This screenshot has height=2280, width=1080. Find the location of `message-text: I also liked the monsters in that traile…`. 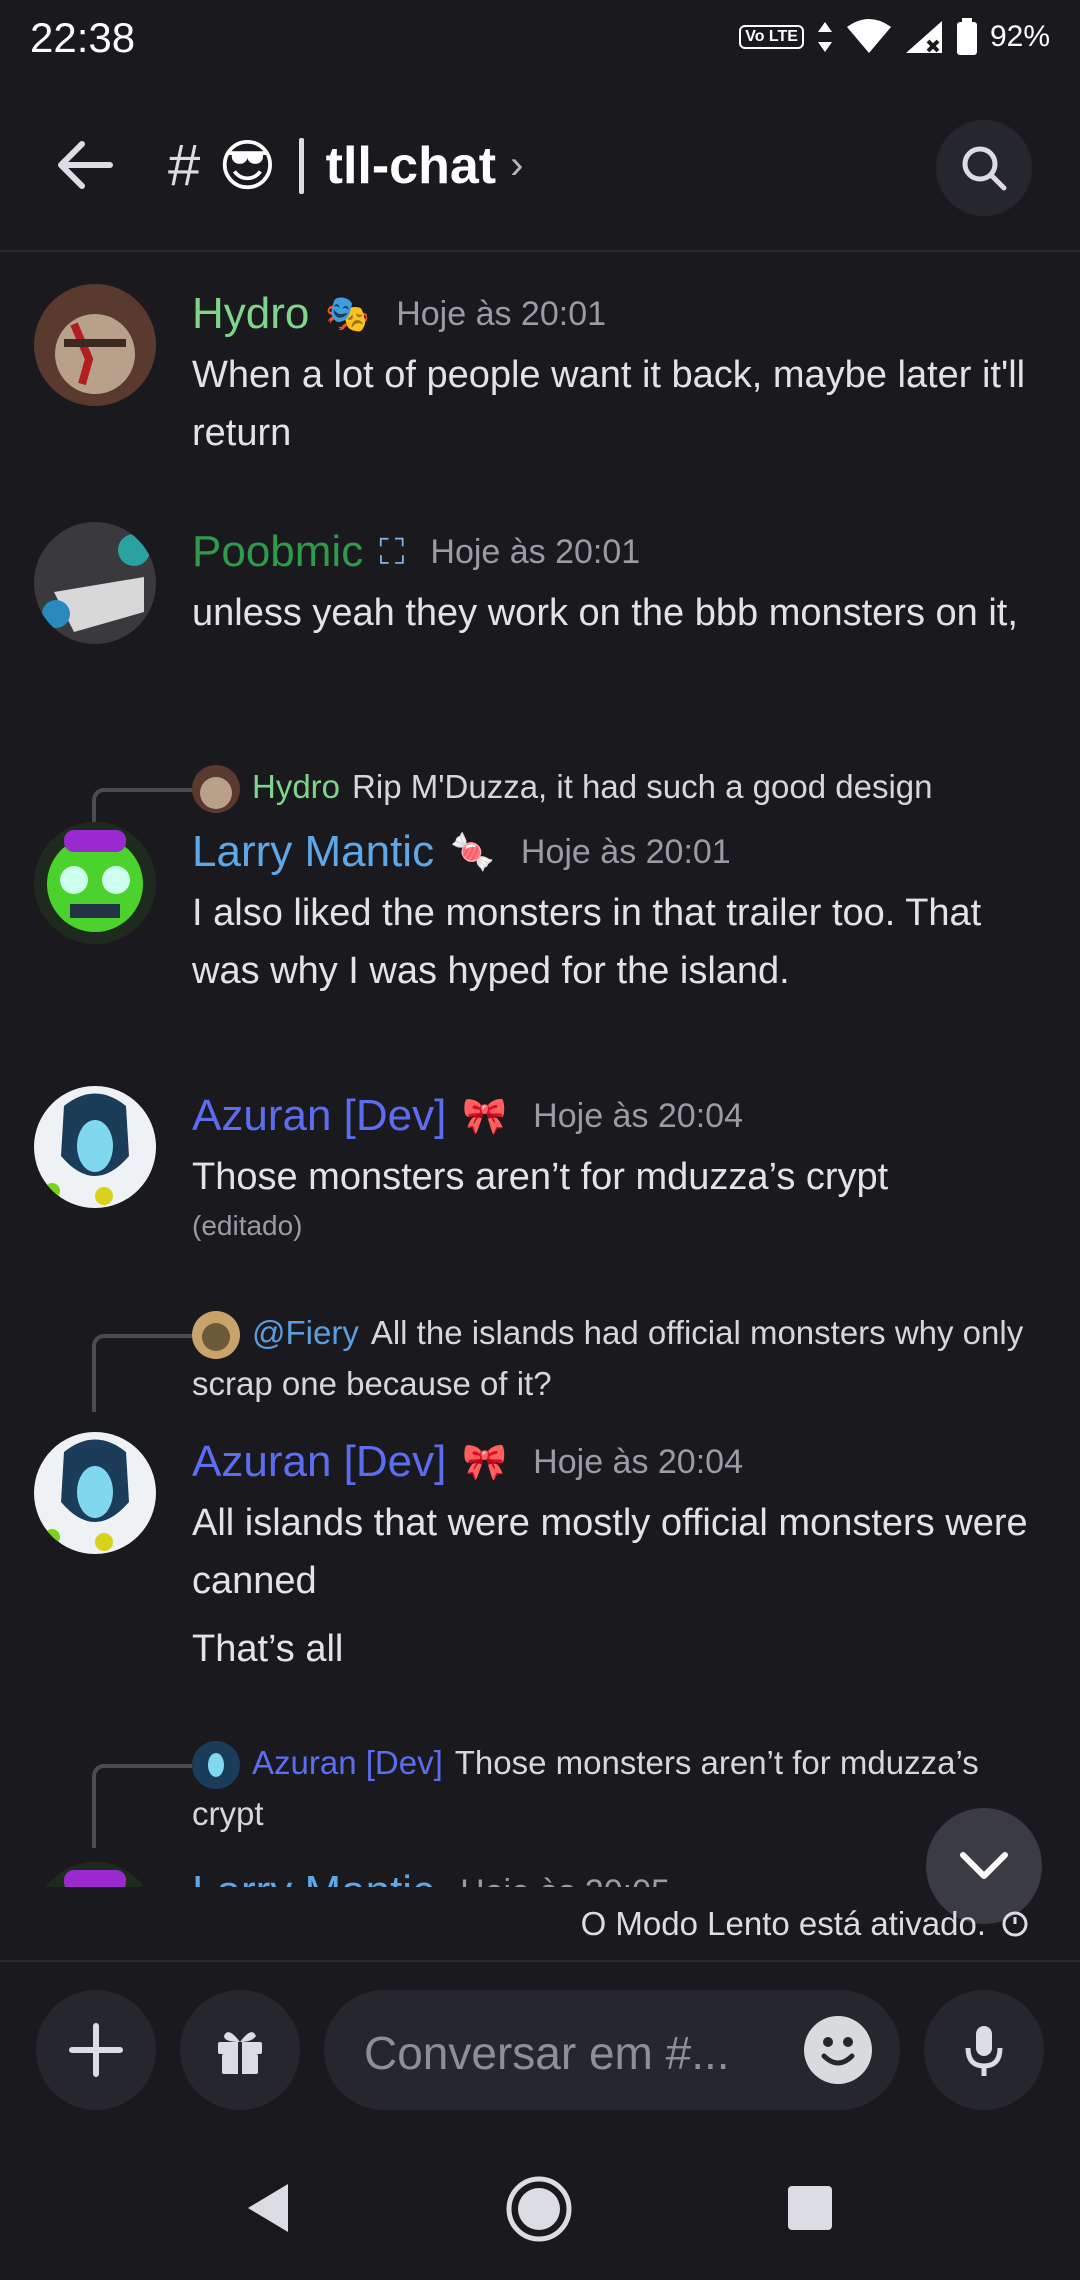

message-text: I also liked the monsters in that traile… is located at coordinates (587, 942).